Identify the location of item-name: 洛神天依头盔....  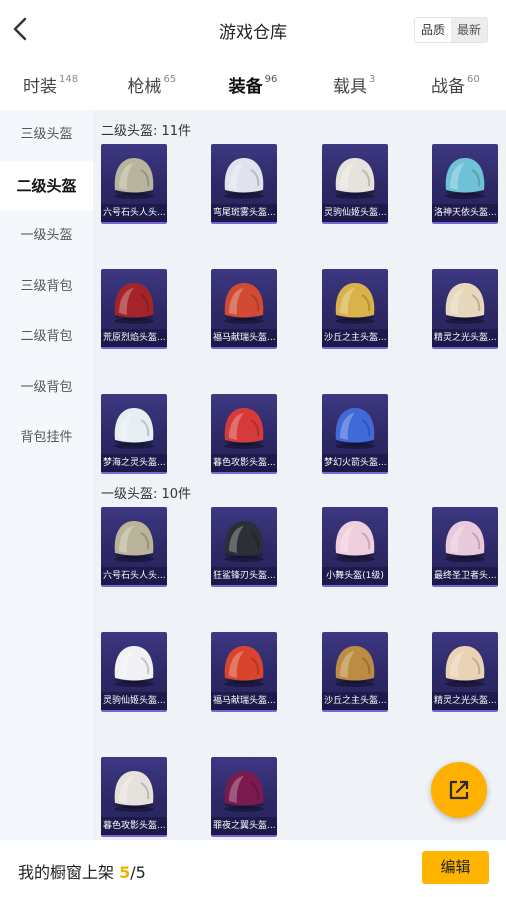
(465, 213).